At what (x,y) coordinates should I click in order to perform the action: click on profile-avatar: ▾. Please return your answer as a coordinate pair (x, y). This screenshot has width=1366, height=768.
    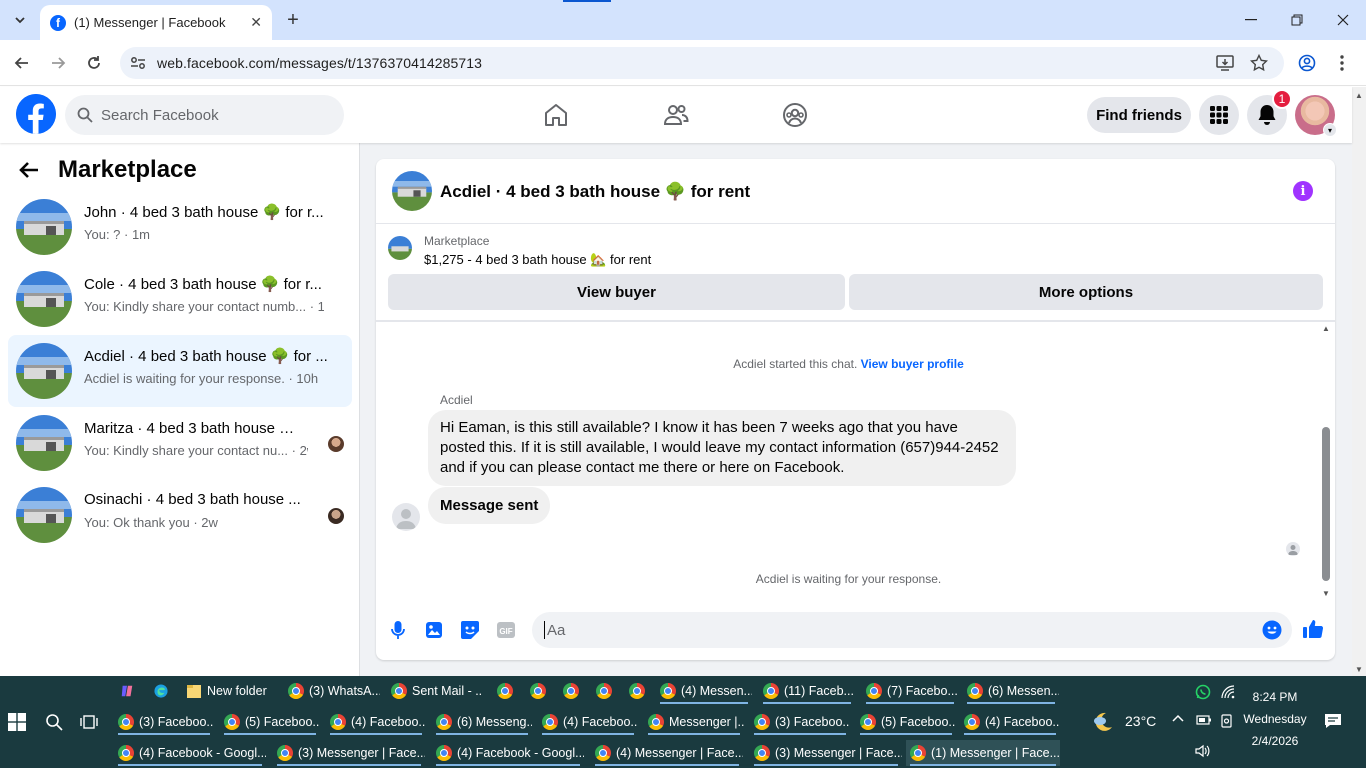
    Looking at the image, I should click on (1316, 116).